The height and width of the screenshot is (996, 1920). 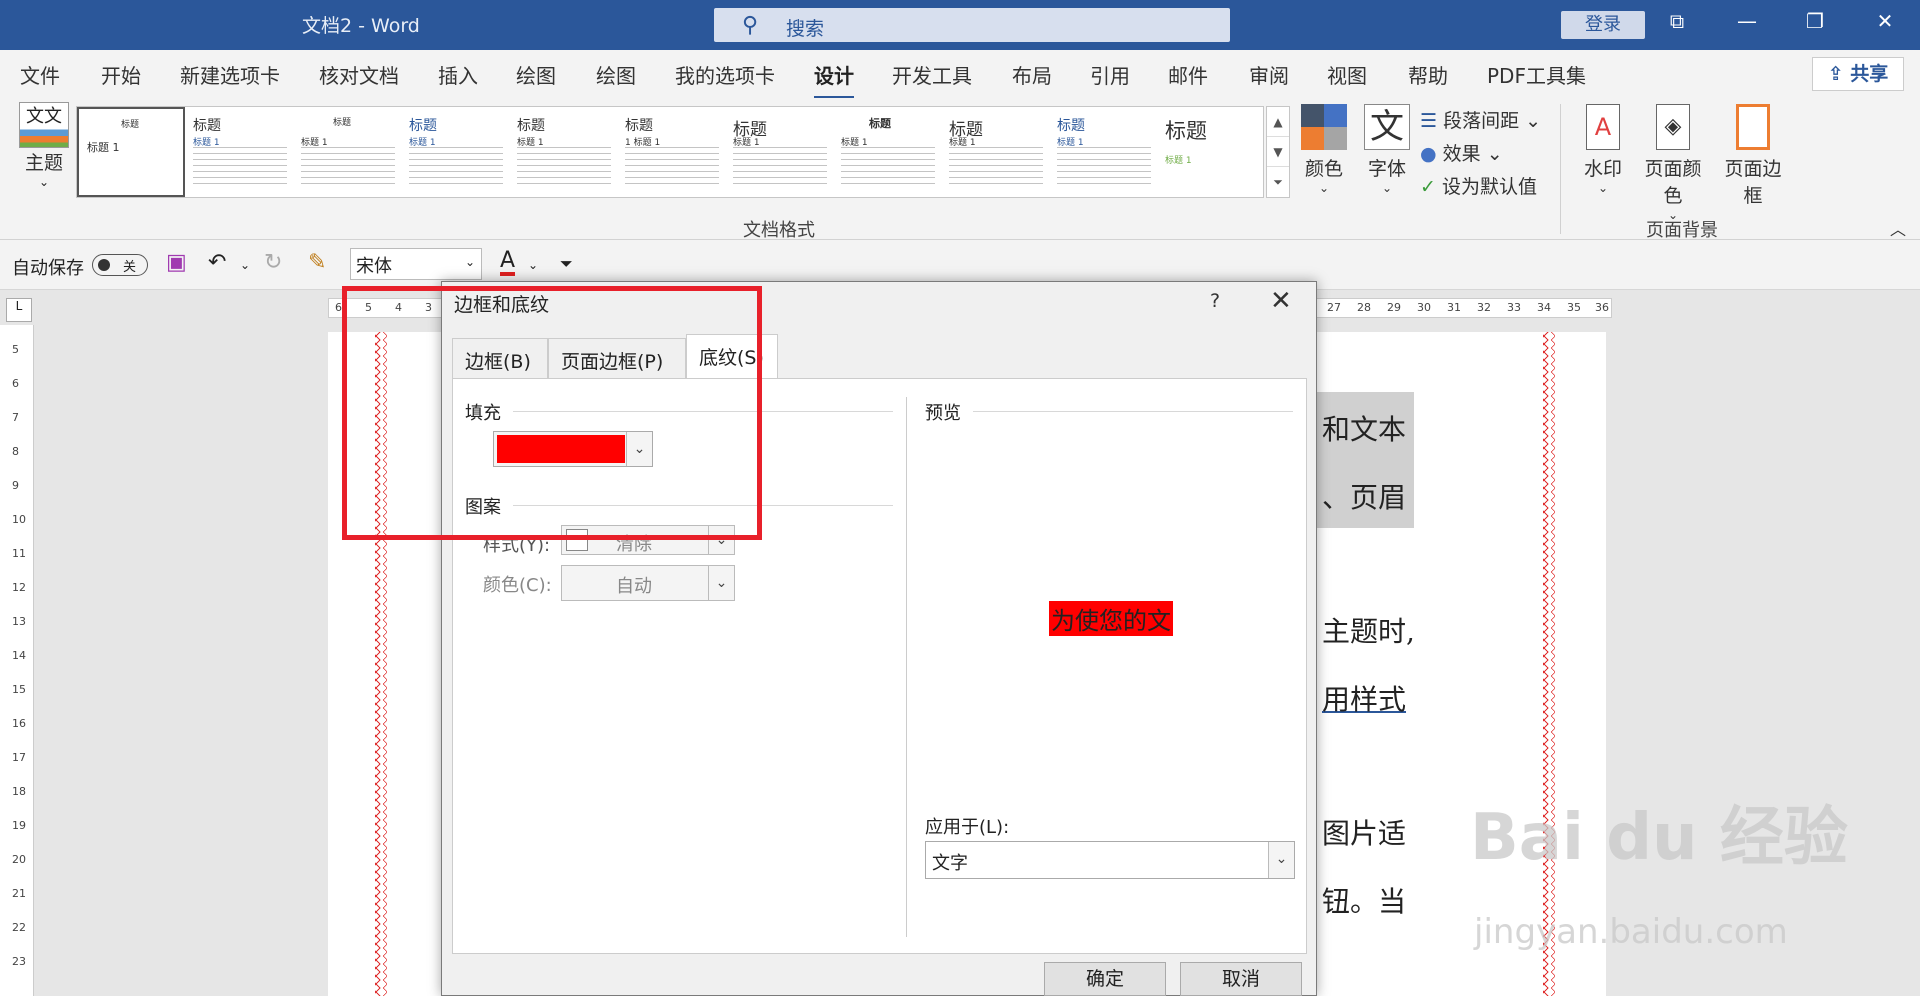 What do you see at coordinates (176, 262) in the screenshot?
I see `save-icon: ▣` at bounding box center [176, 262].